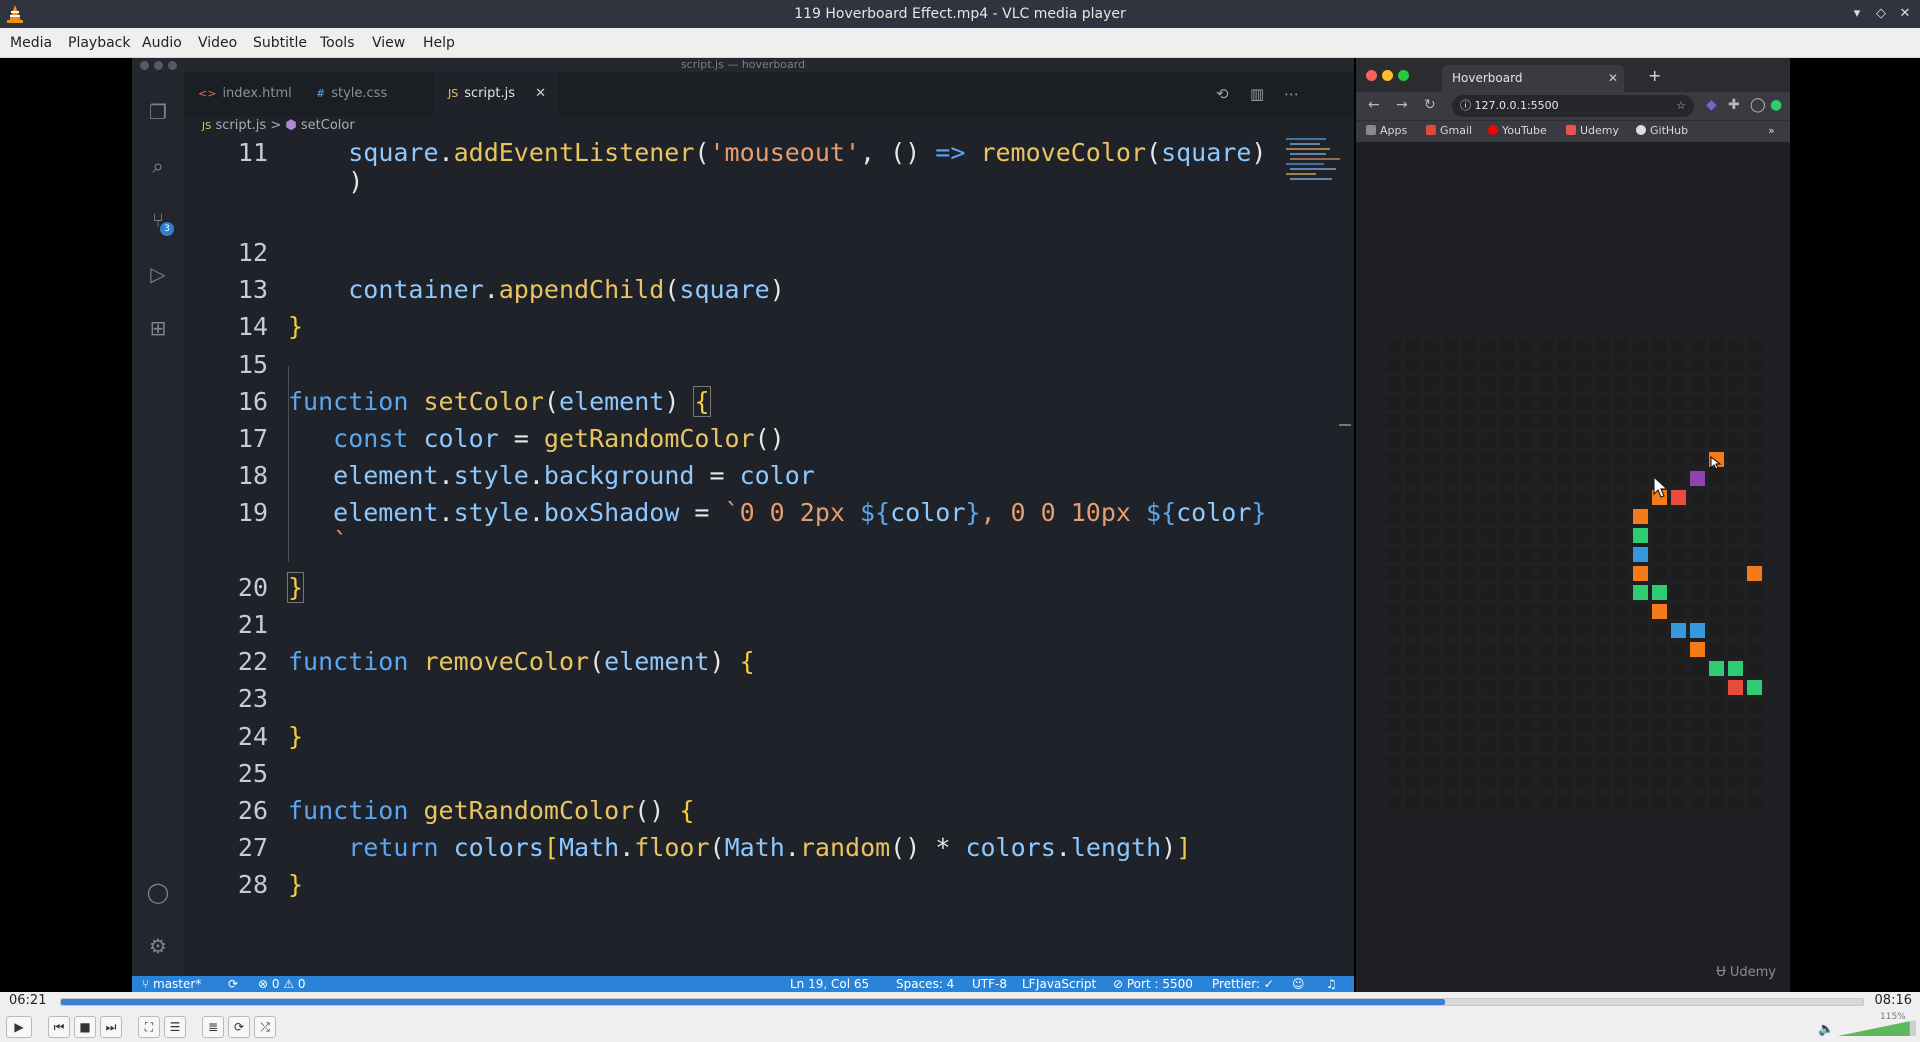 This screenshot has width=1920, height=1042. Describe the element at coordinates (31, 43) in the screenshot. I see `menu-media: Media` at that location.